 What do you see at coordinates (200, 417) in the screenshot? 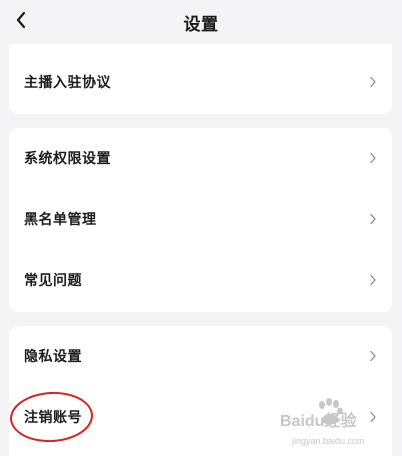
I see `settings-item-delete-account: 注销账号` at bounding box center [200, 417].